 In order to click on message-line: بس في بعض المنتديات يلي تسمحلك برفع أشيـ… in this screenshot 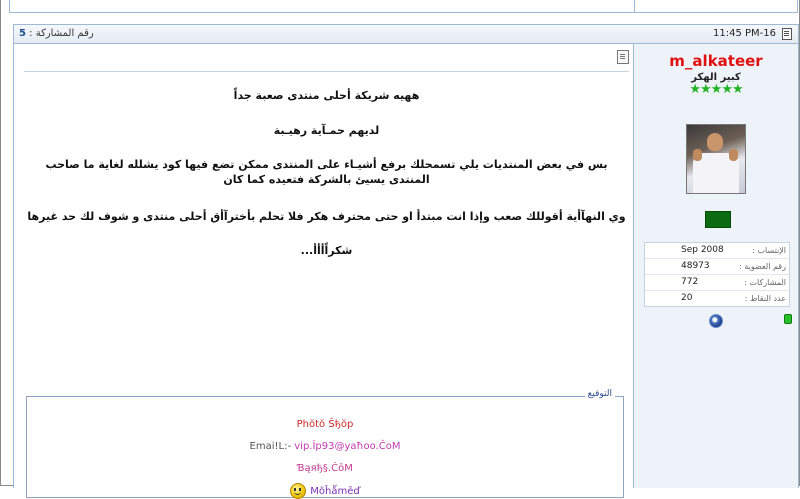, I will do `click(326, 172)`.